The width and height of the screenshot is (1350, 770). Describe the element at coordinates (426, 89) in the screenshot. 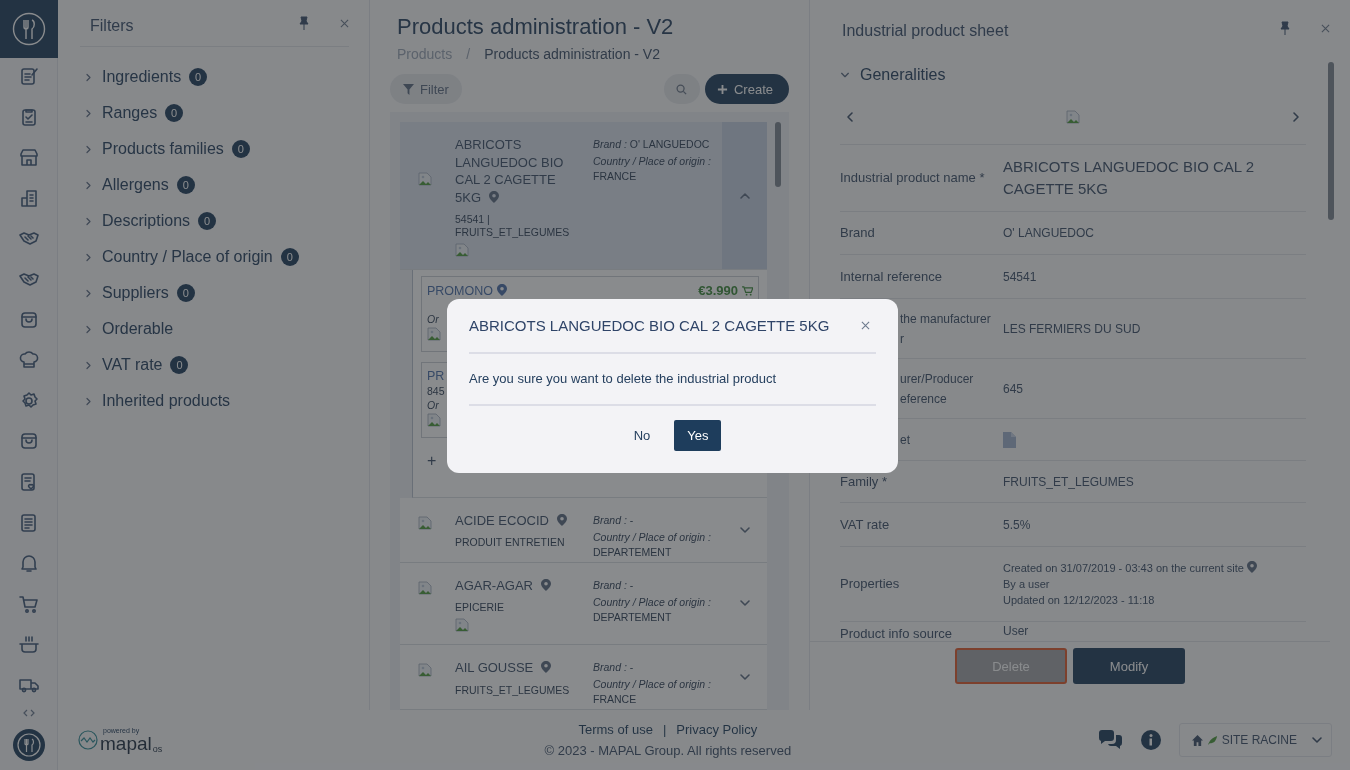

I see `filter-button: Filter` at that location.